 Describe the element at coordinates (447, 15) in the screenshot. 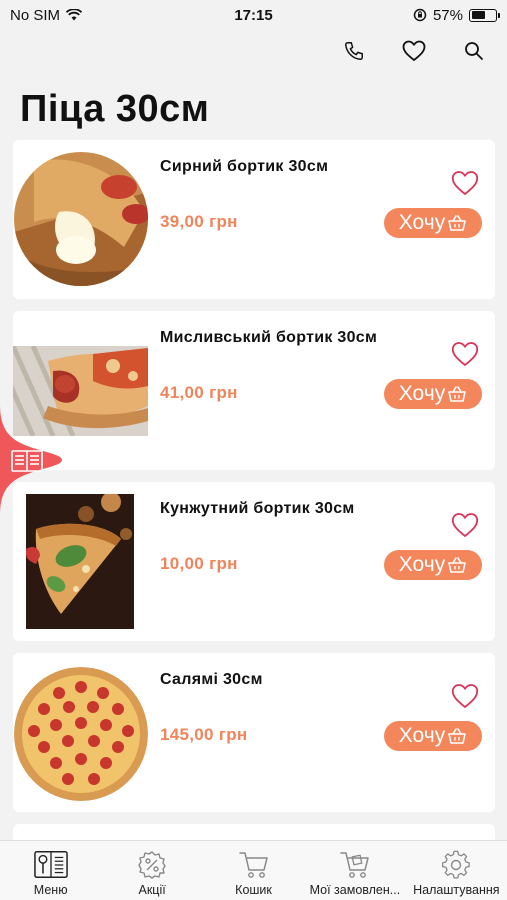

I see `battery-percent: 57%` at that location.